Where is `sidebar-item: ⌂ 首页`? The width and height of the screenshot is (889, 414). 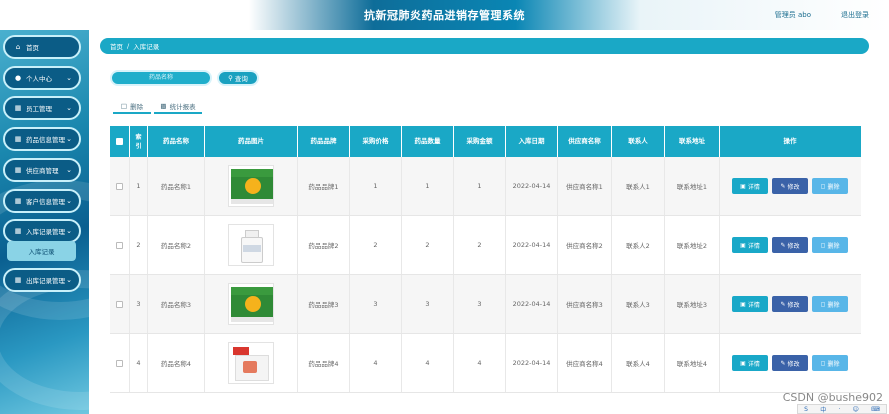
sidebar-item: ⌂ 首页 is located at coordinates (42, 47).